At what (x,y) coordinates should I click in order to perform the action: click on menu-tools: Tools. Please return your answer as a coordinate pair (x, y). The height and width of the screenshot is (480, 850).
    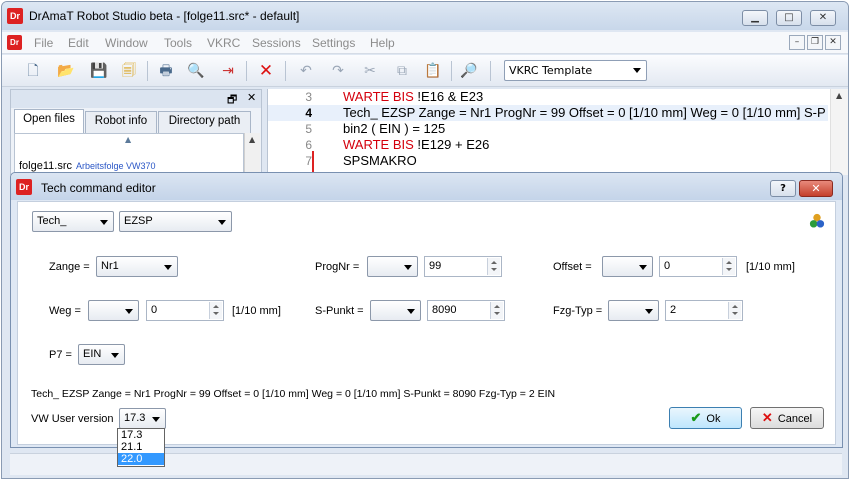
    Looking at the image, I should click on (178, 43).